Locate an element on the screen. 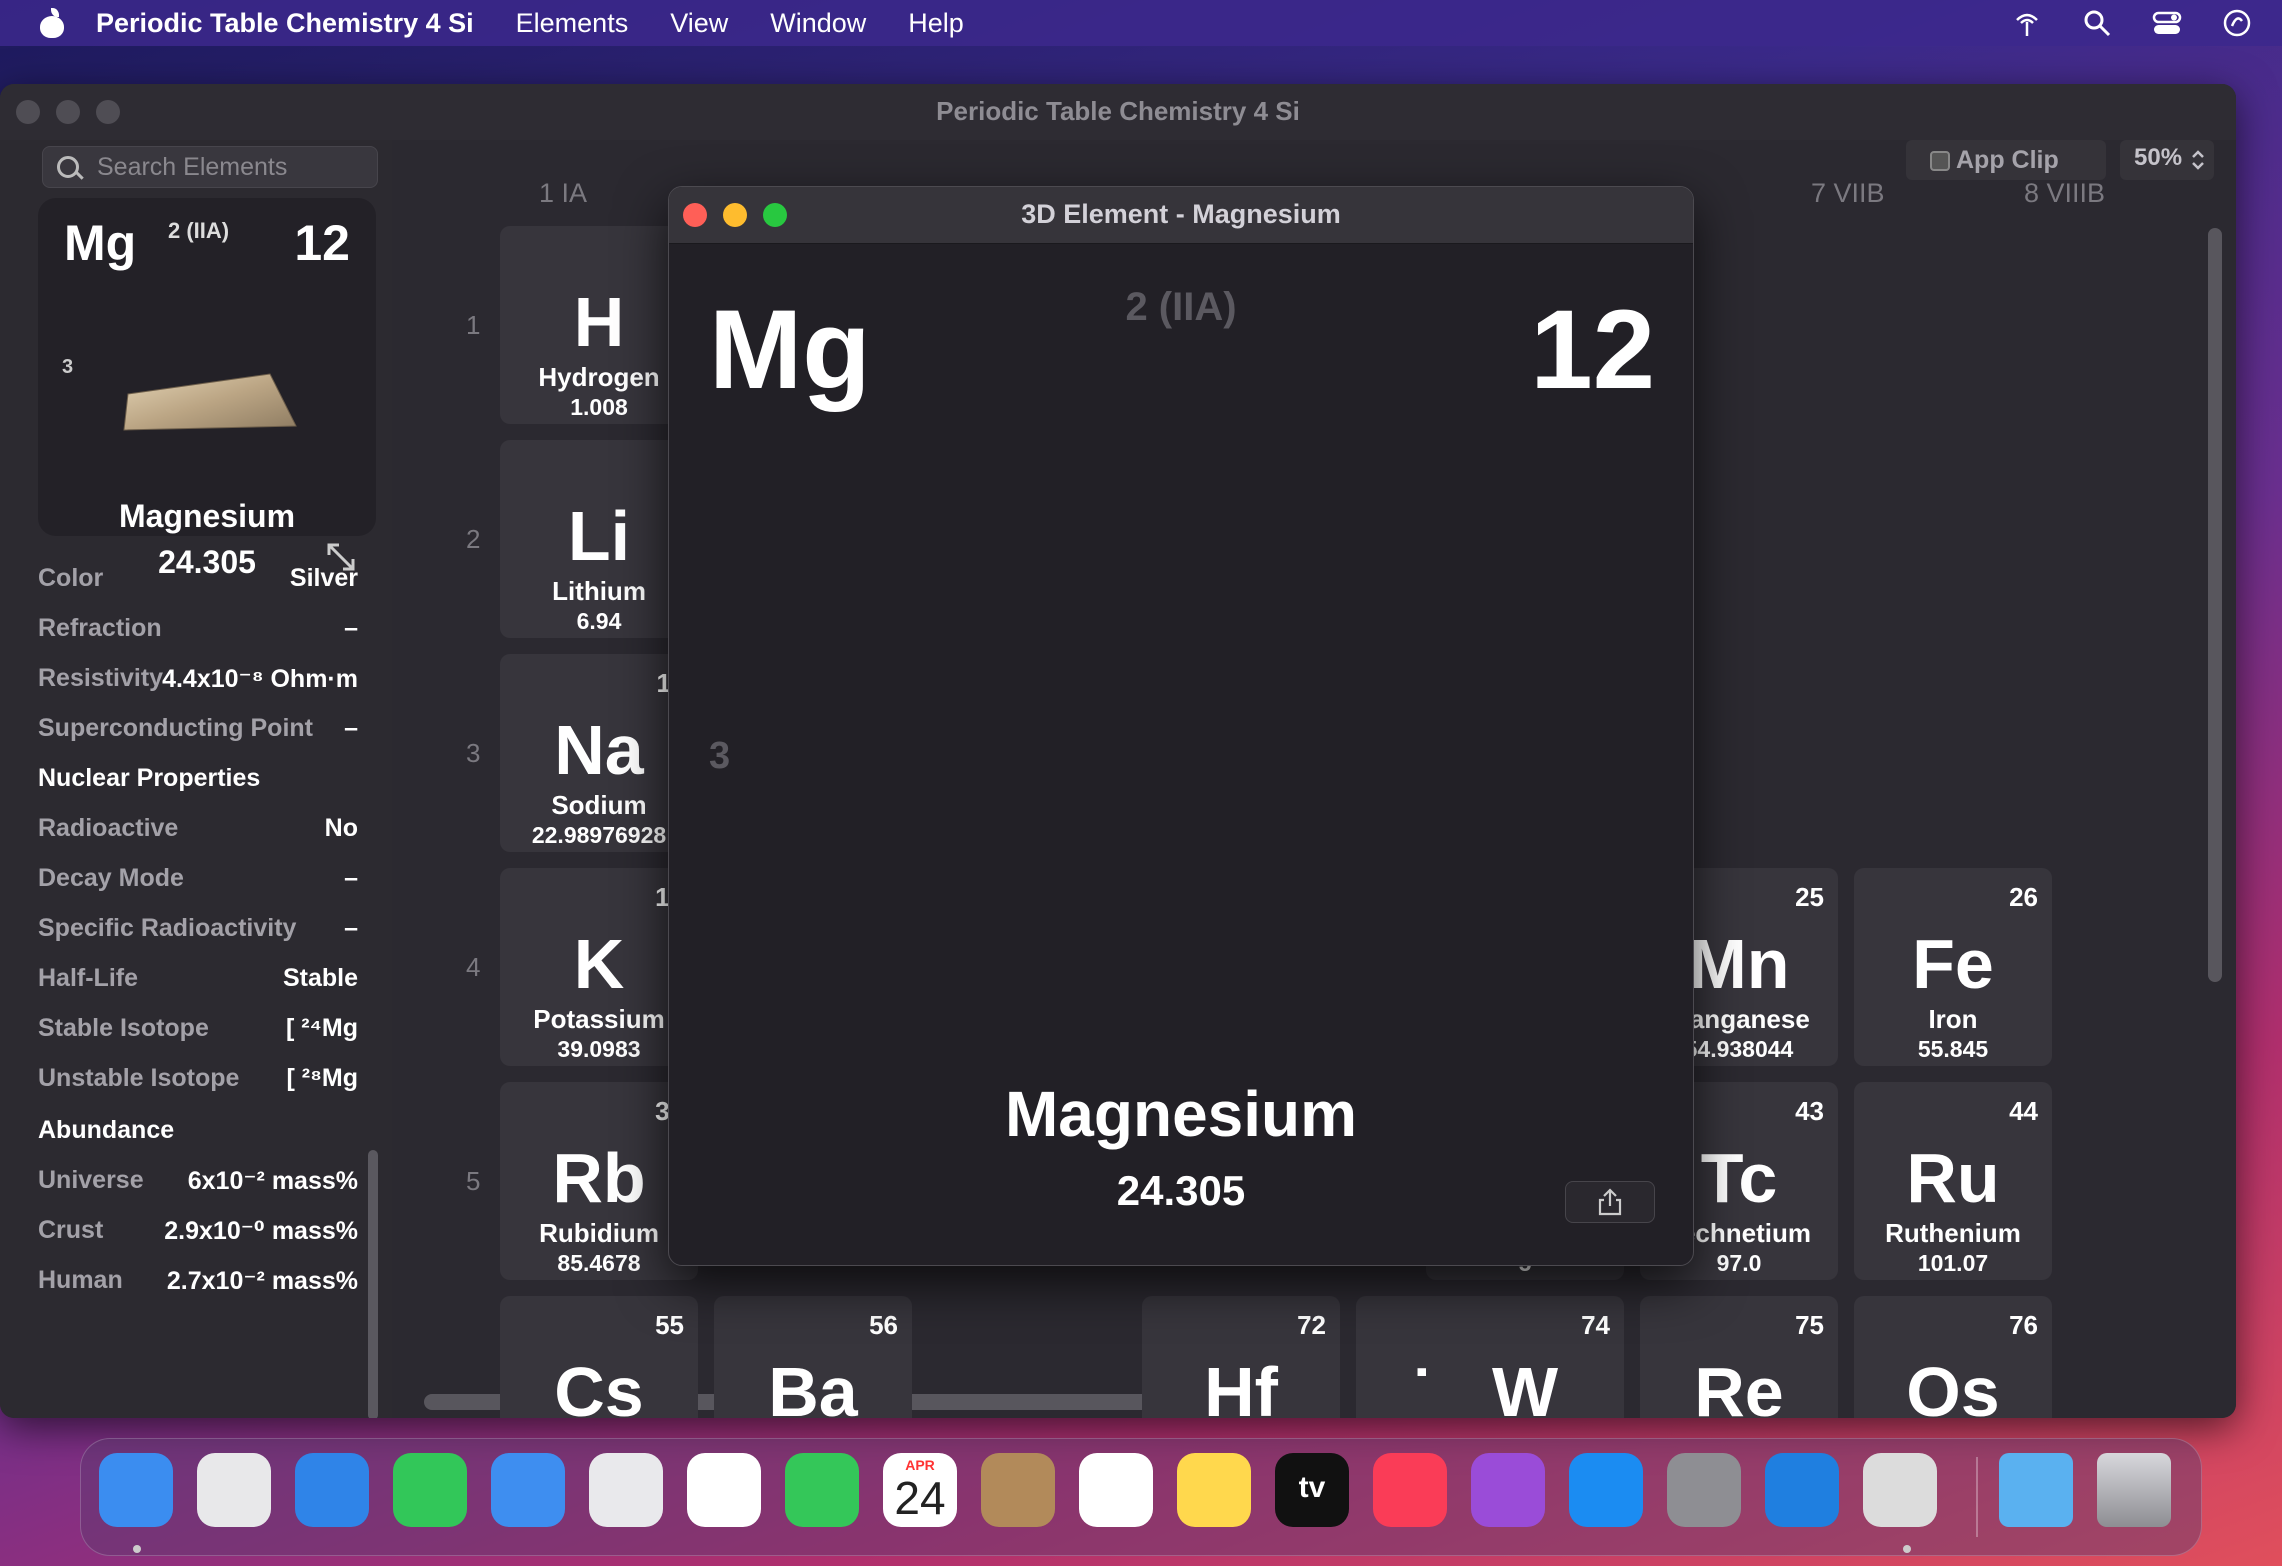  section-heading: Nuclear Properties is located at coordinates (198, 784).